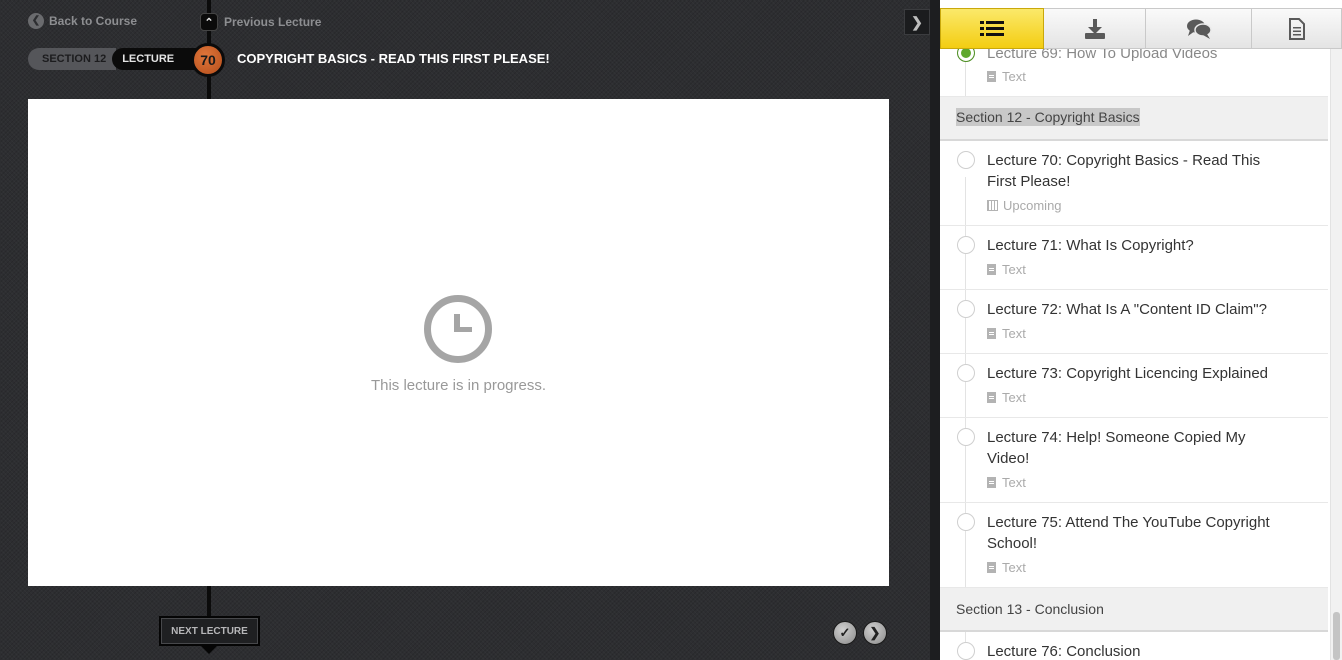 Image resolution: width=1342 pixels, height=660 pixels. What do you see at coordinates (1048, 117) in the screenshot?
I see `section-title: Section 12 - Copyright Basics` at bounding box center [1048, 117].